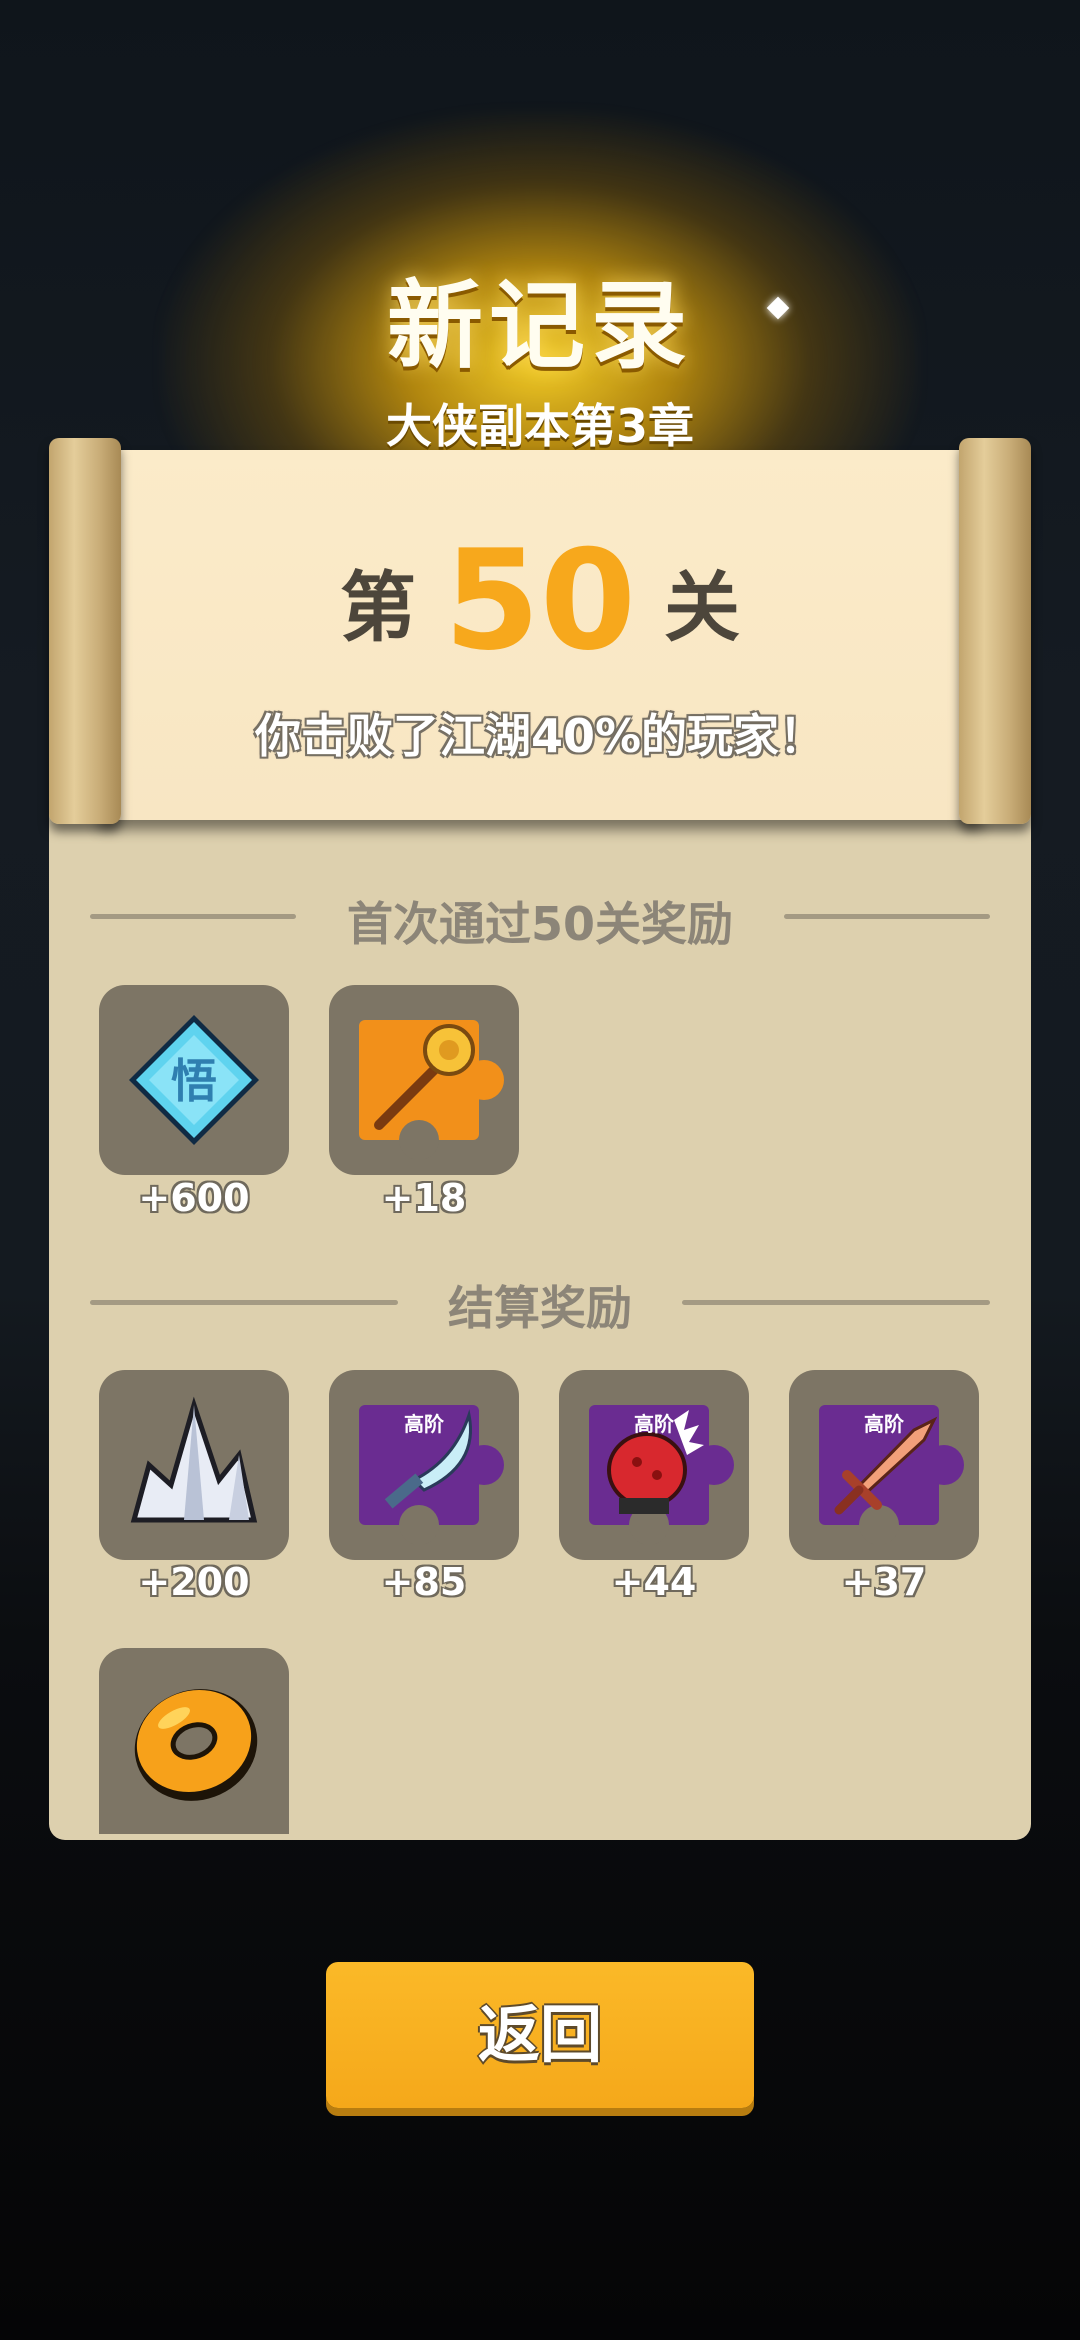  I want to click on gauntlet-puzzle-icon, so click(661, 1475).